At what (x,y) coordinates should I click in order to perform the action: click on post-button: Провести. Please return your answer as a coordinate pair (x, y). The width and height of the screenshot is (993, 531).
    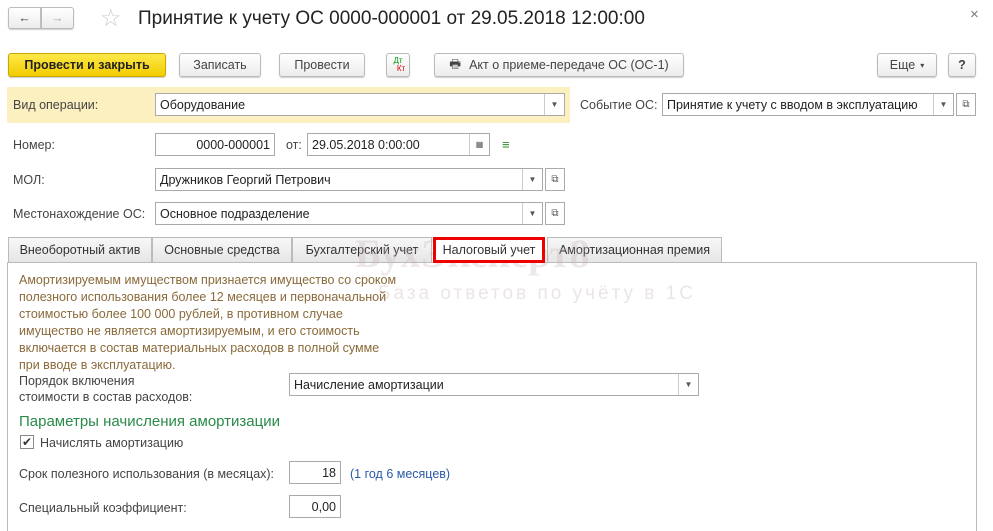
    Looking at the image, I should click on (322, 65).